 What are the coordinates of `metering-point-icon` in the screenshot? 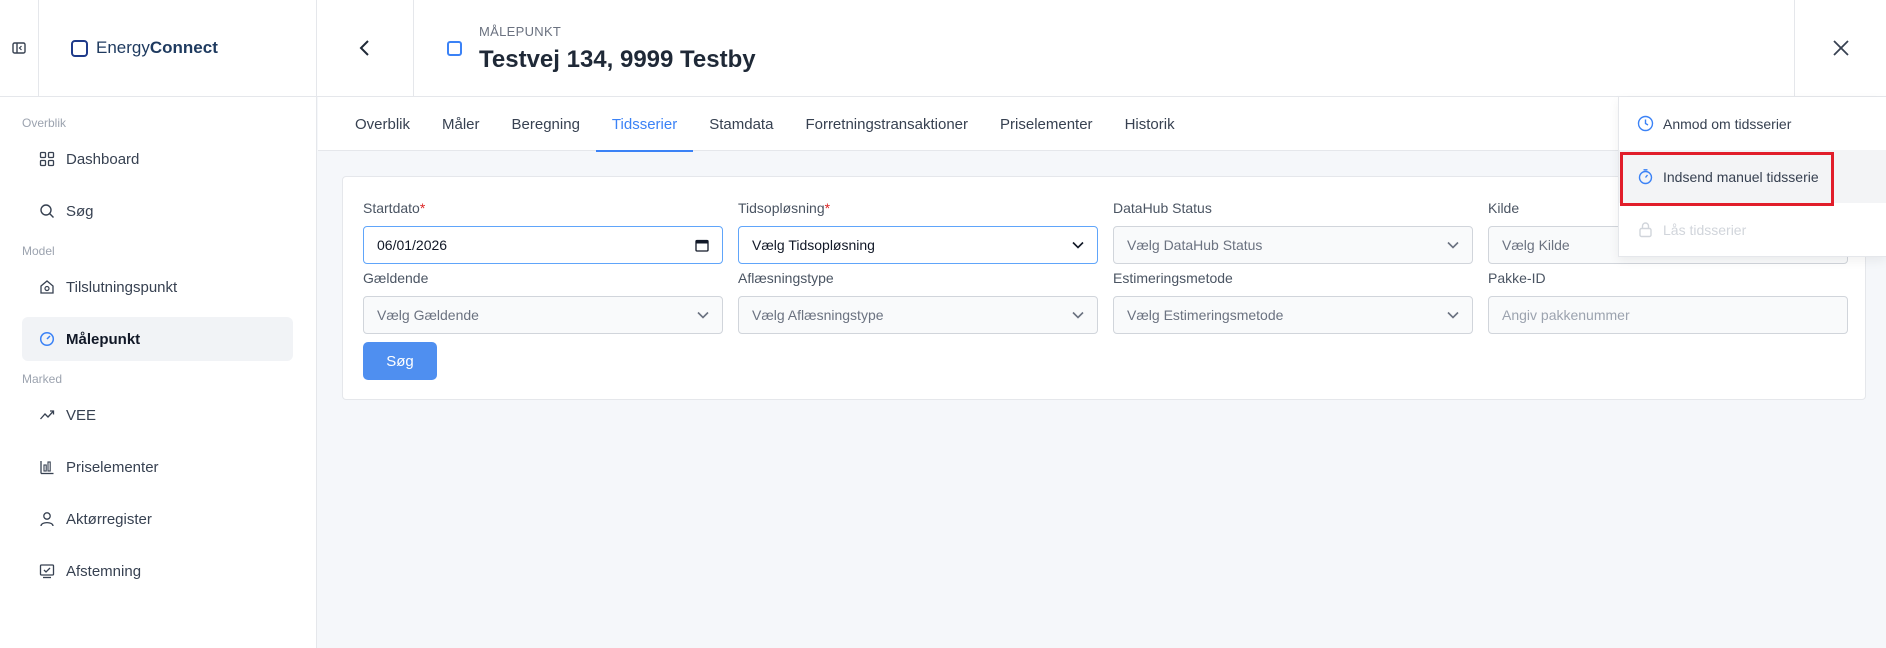 It's located at (454, 48).